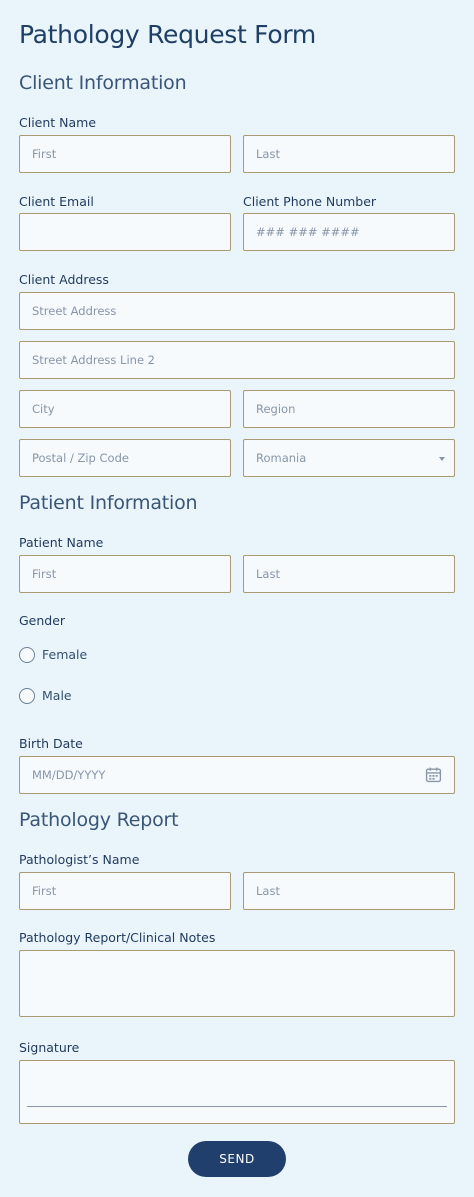 This screenshot has width=474, height=1197. What do you see at coordinates (310, 201) in the screenshot?
I see `client-phone-label: Client Phone Number` at bounding box center [310, 201].